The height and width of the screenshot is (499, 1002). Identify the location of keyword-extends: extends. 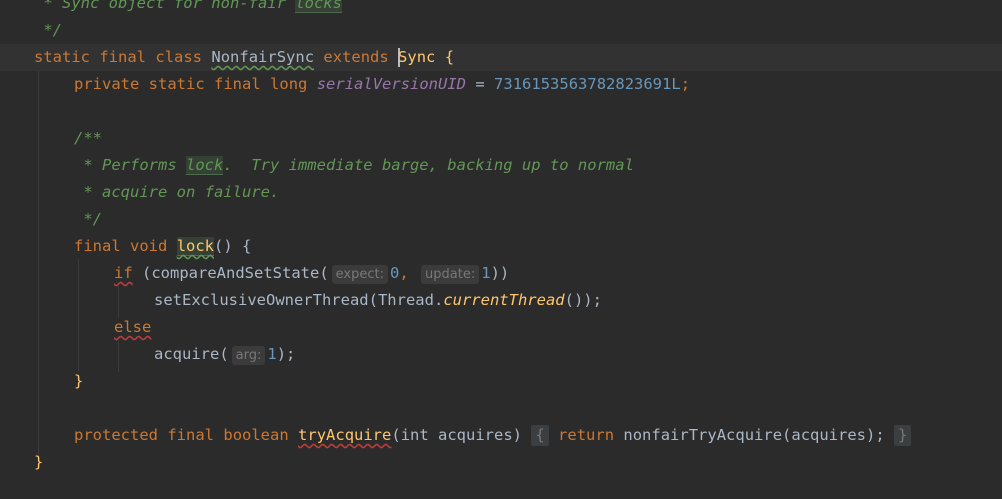
(356, 57).